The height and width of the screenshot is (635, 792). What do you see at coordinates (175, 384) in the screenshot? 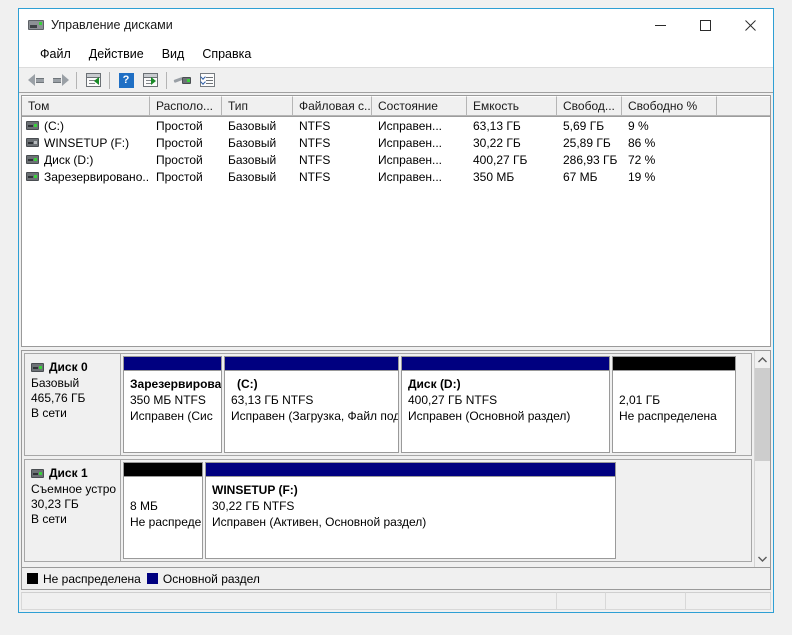
I see `partition-line: Зарезервирован` at bounding box center [175, 384].